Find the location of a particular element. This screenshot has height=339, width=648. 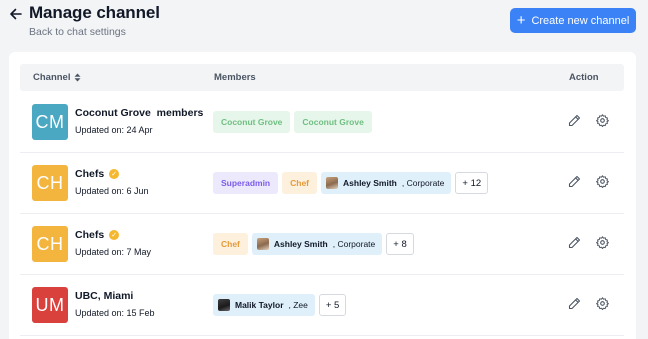

column-header-channel-label: Channel is located at coordinates (52, 77).